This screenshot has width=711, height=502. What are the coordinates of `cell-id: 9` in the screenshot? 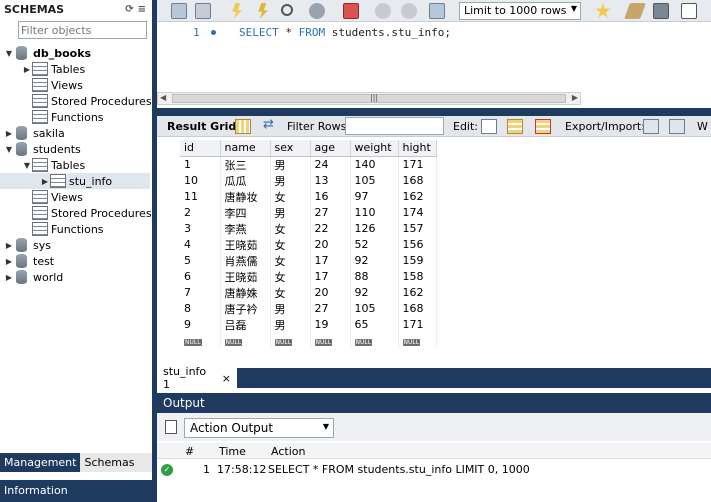 It's located at (200, 324).